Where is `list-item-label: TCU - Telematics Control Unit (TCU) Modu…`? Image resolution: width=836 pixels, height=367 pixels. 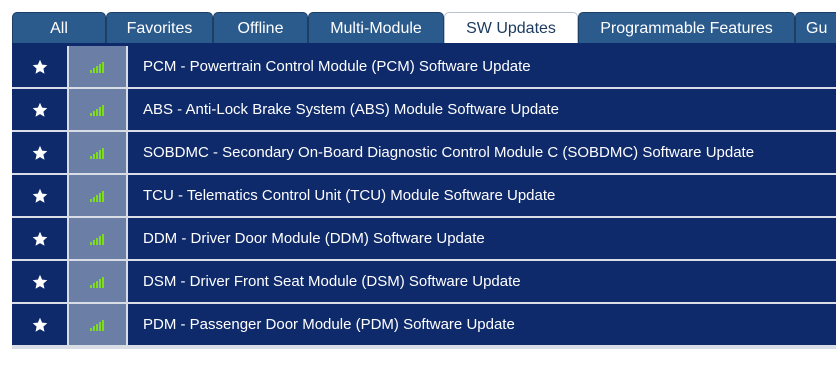
list-item-label: TCU - Telematics Control Unit (TCU) Modu… is located at coordinates (482, 195).